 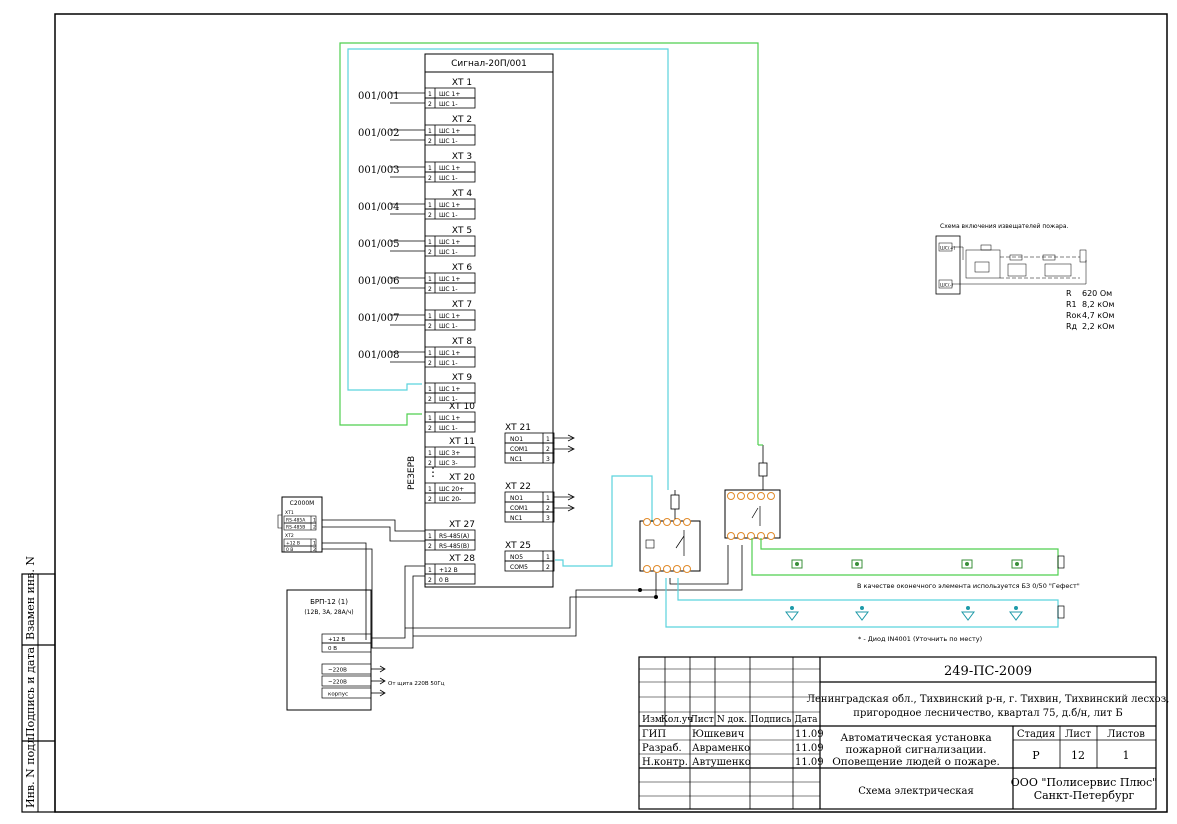 I want to click on legend-symbol: R1, so click(x=1071, y=304).